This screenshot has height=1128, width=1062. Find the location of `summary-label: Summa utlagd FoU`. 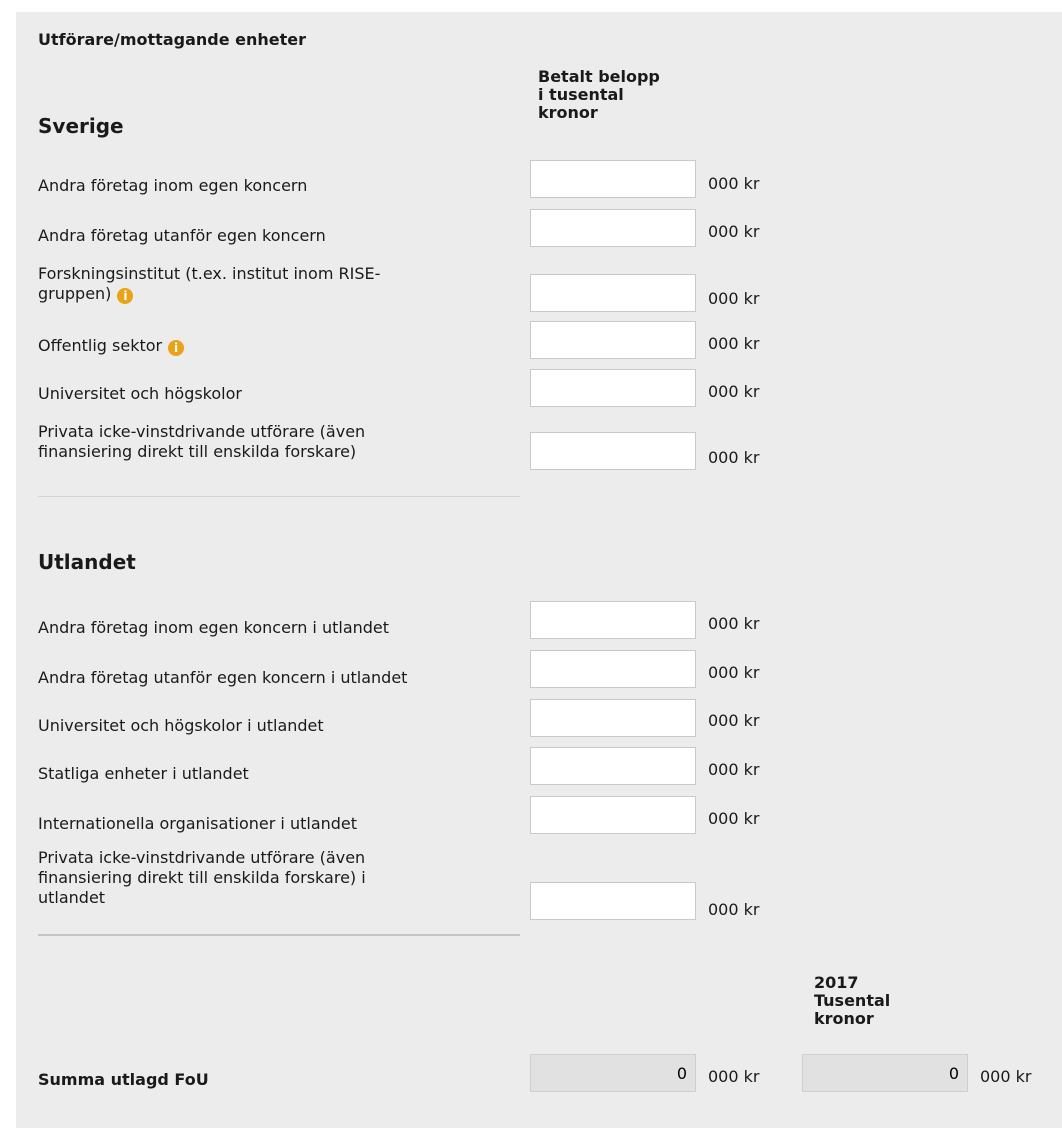

summary-label: Summa utlagd FoU is located at coordinates (123, 1079).